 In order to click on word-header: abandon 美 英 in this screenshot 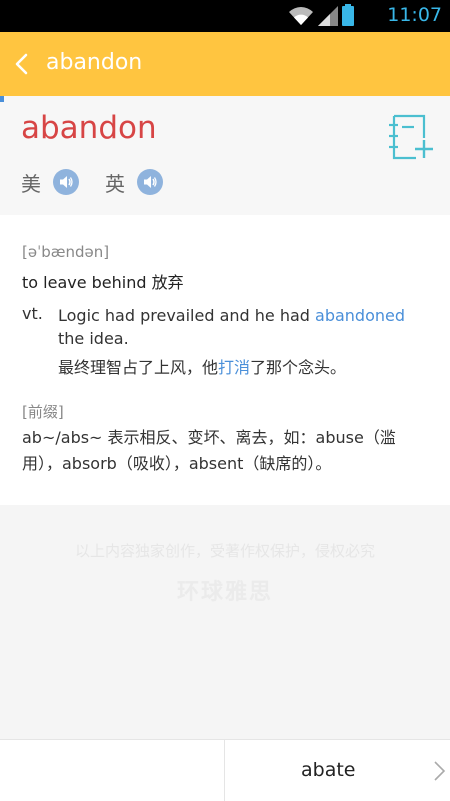, I will do `click(225, 155)`.